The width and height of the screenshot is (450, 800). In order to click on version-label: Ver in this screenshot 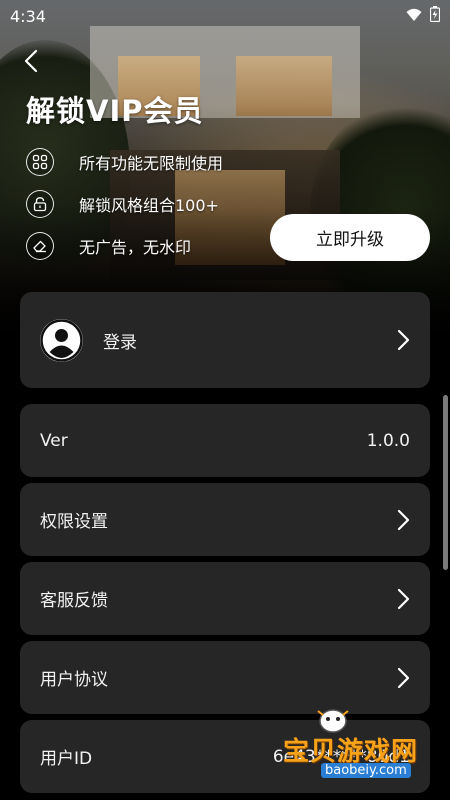, I will do `click(54, 440)`.